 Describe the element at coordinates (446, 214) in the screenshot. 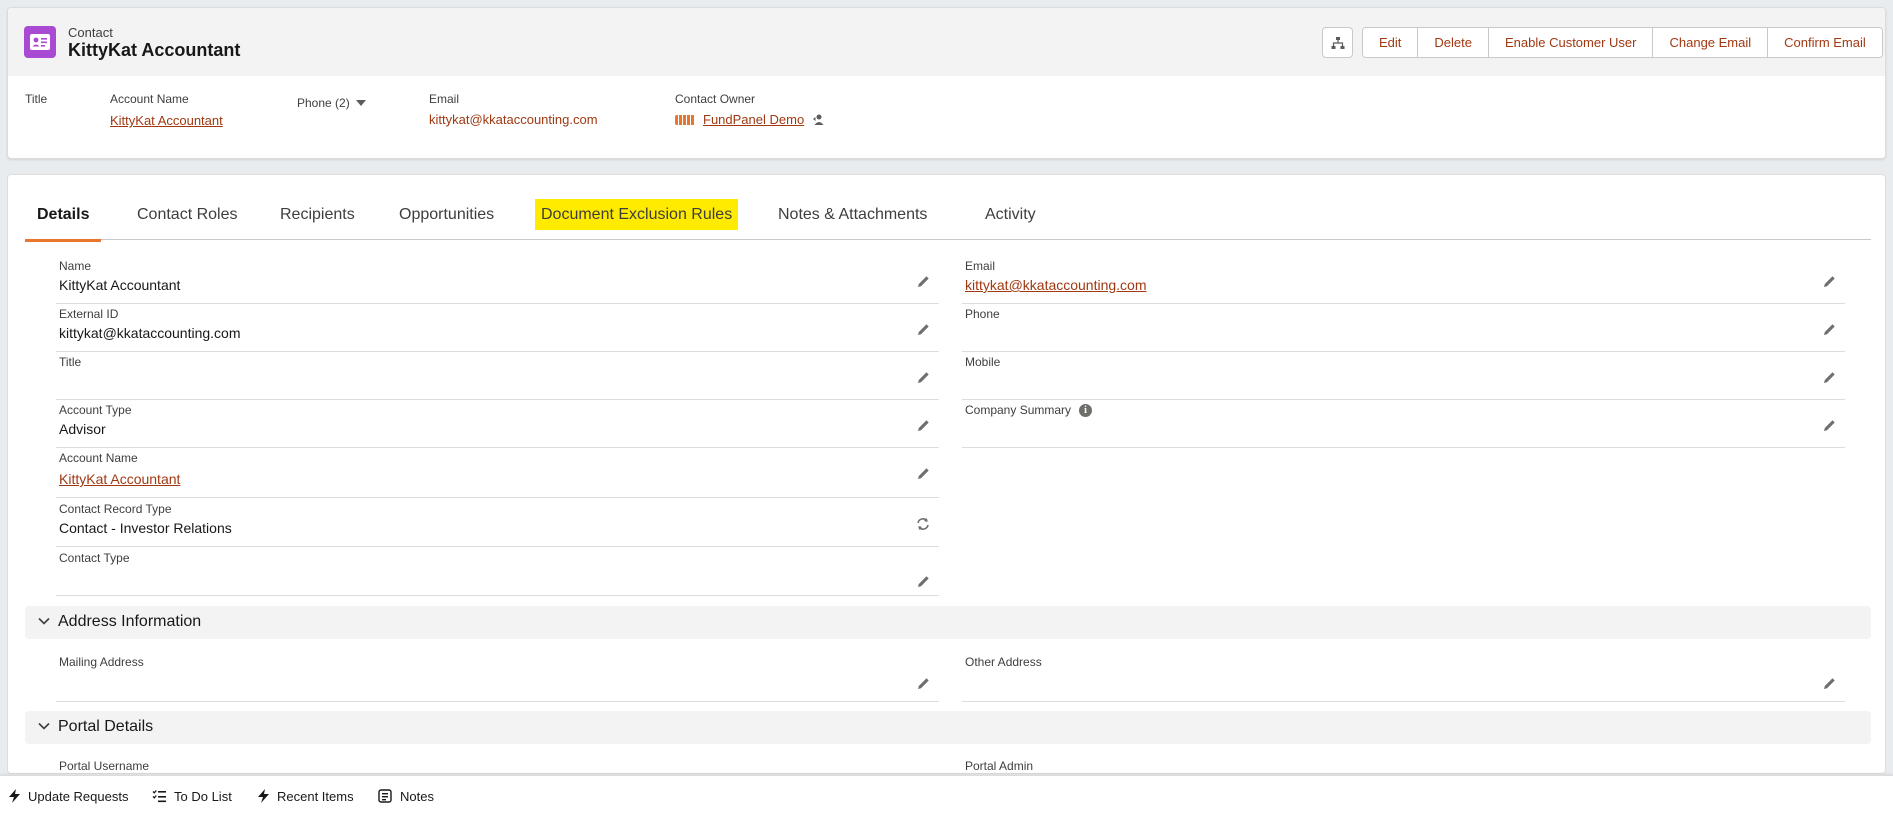

I see `tab-opportunities: Opportunities` at that location.